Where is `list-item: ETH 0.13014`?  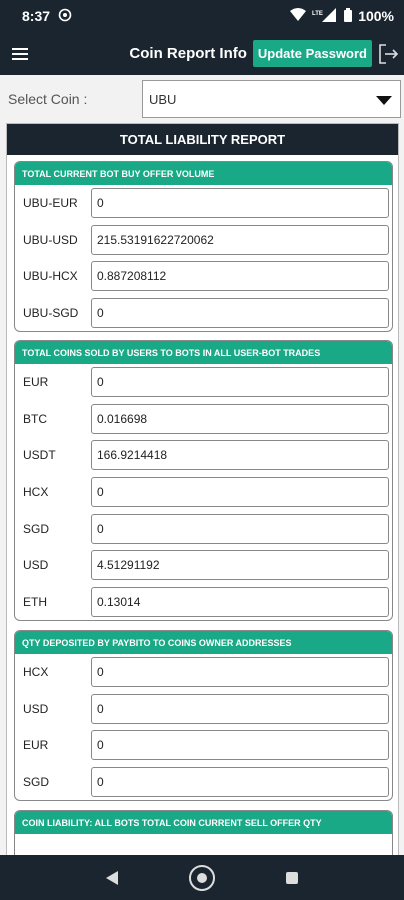 list-item: ETH 0.13014 is located at coordinates (203, 602).